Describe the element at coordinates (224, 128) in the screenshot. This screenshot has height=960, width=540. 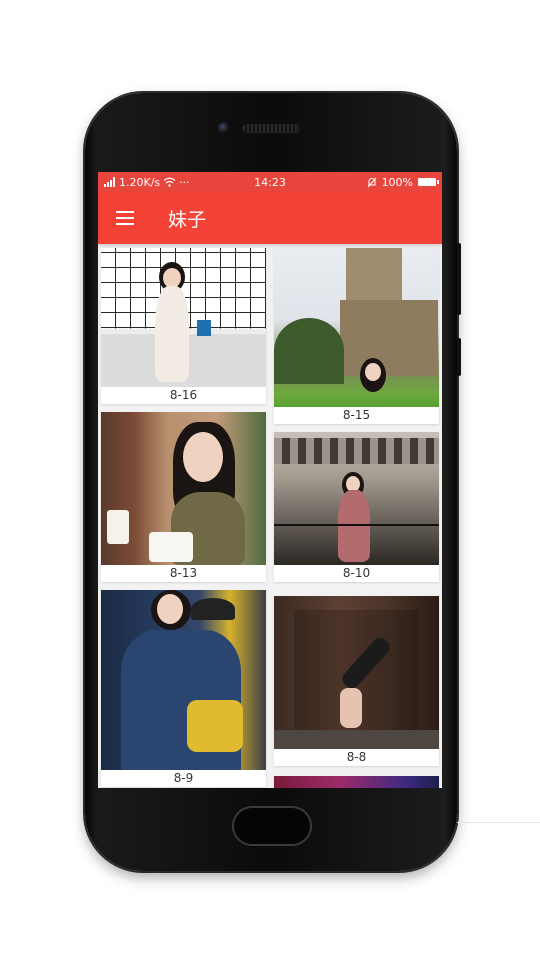
I see `front-camera-icon` at that location.